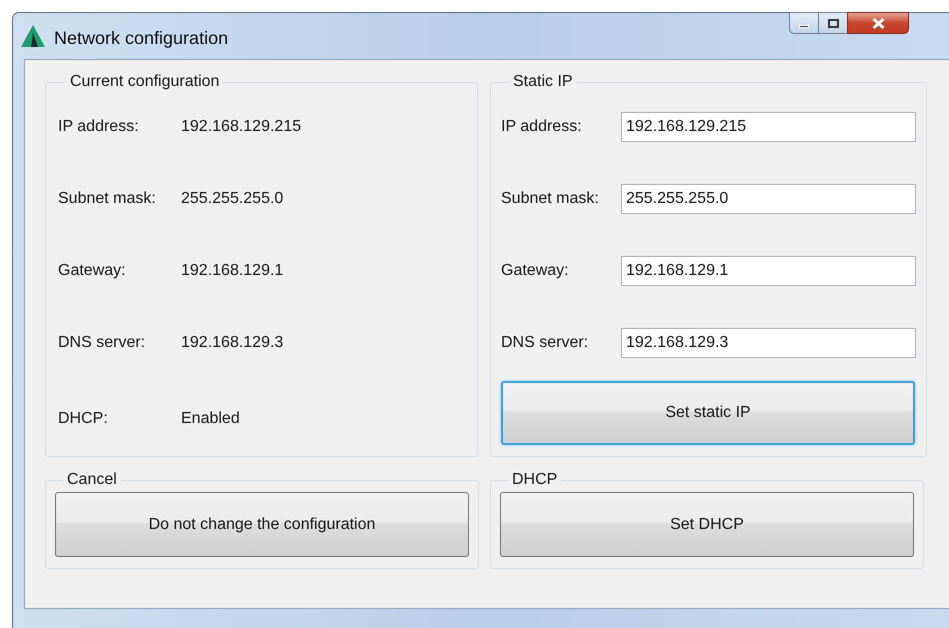 The width and height of the screenshot is (949, 628). I want to click on group-title: Current configuration, so click(144, 82).